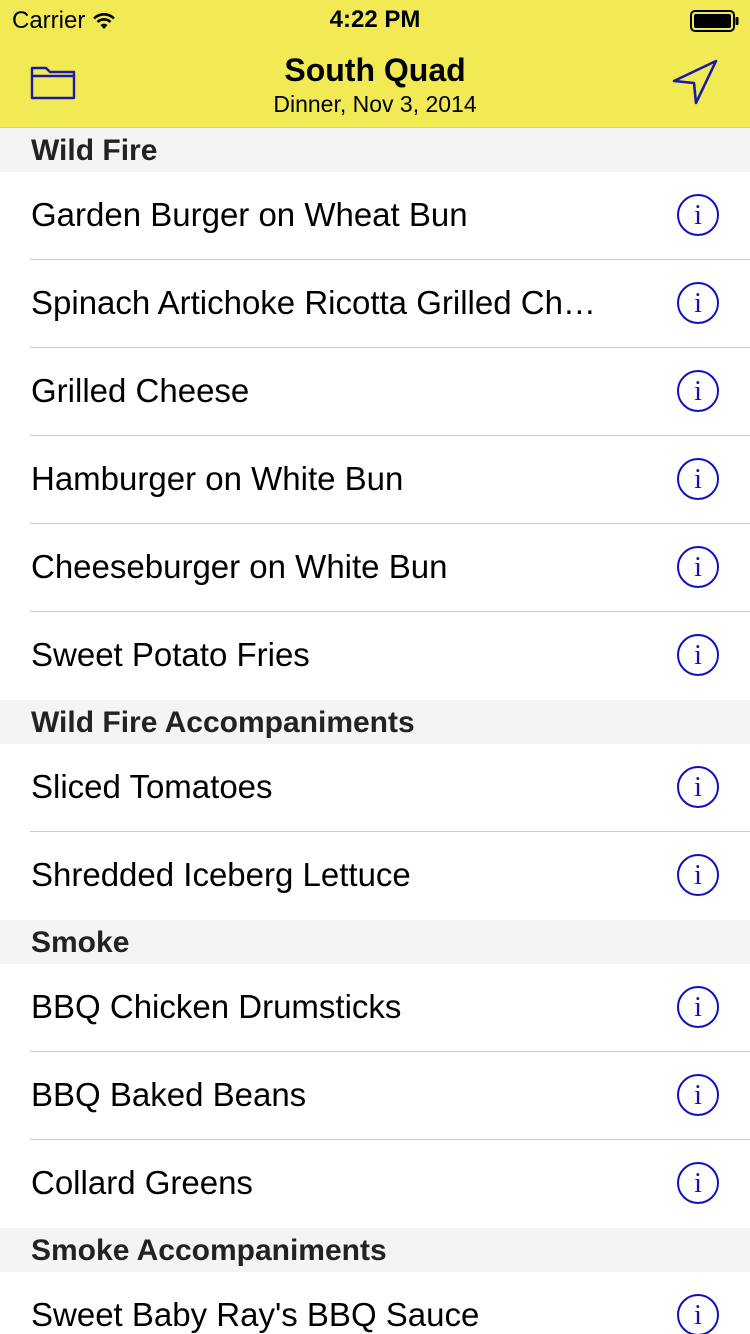 Image resolution: width=750 pixels, height=1334 pixels. What do you see at coordinates (255, 1314) in the screenshot?
I see `menu-item-label: Sweet Baby Ray's BBQ Sauce` at bounding box center [255, 1314].